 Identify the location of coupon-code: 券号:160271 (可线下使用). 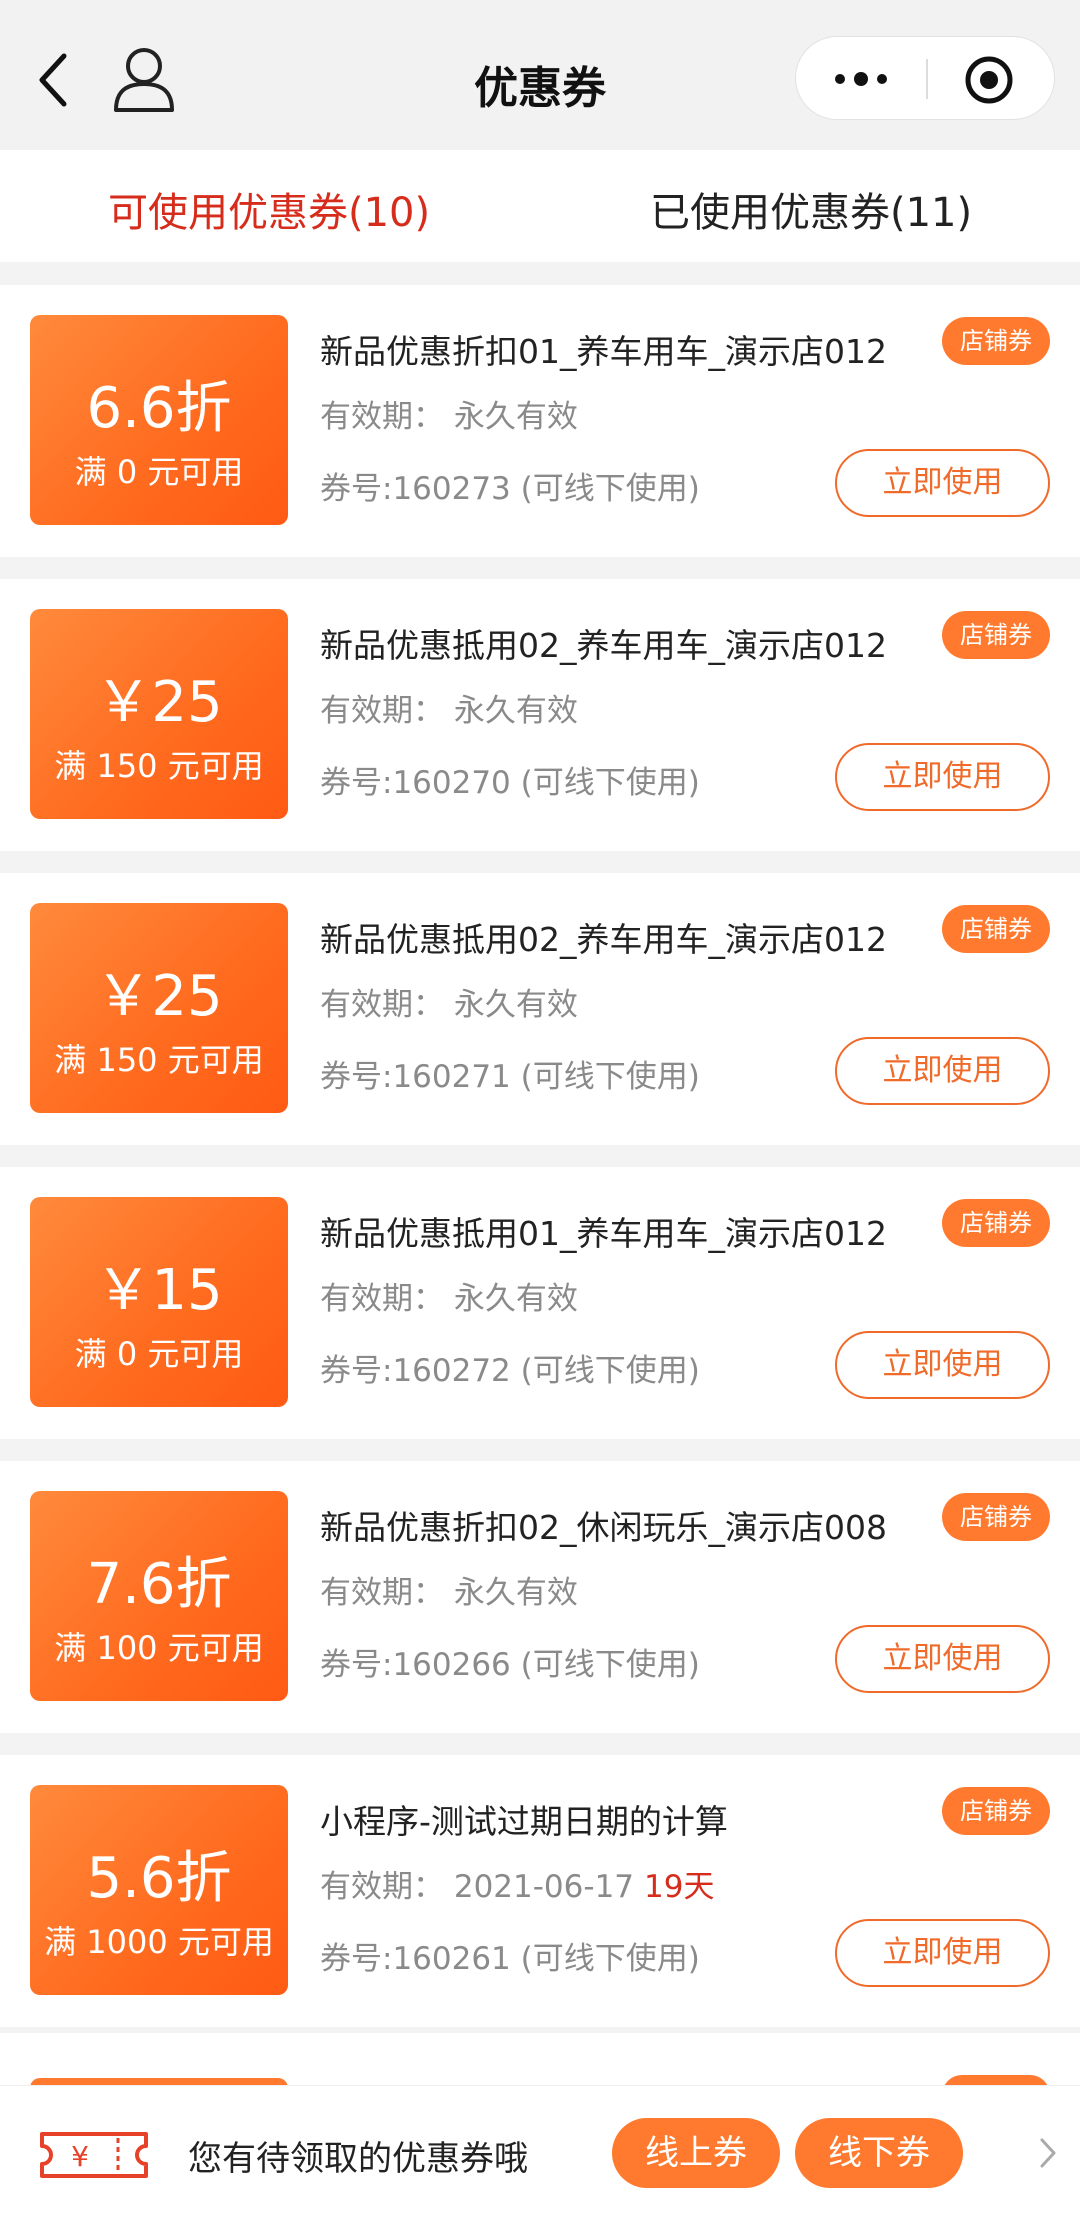
(510, 1077).